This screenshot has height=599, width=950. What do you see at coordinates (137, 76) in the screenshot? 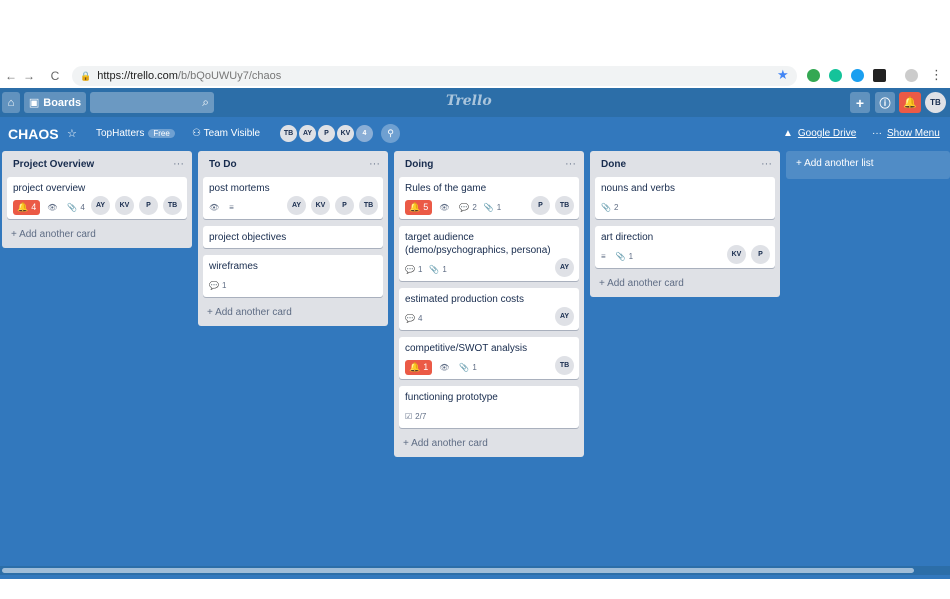
I see `url-host: https://trello.com` at bounding box center [137, 76].